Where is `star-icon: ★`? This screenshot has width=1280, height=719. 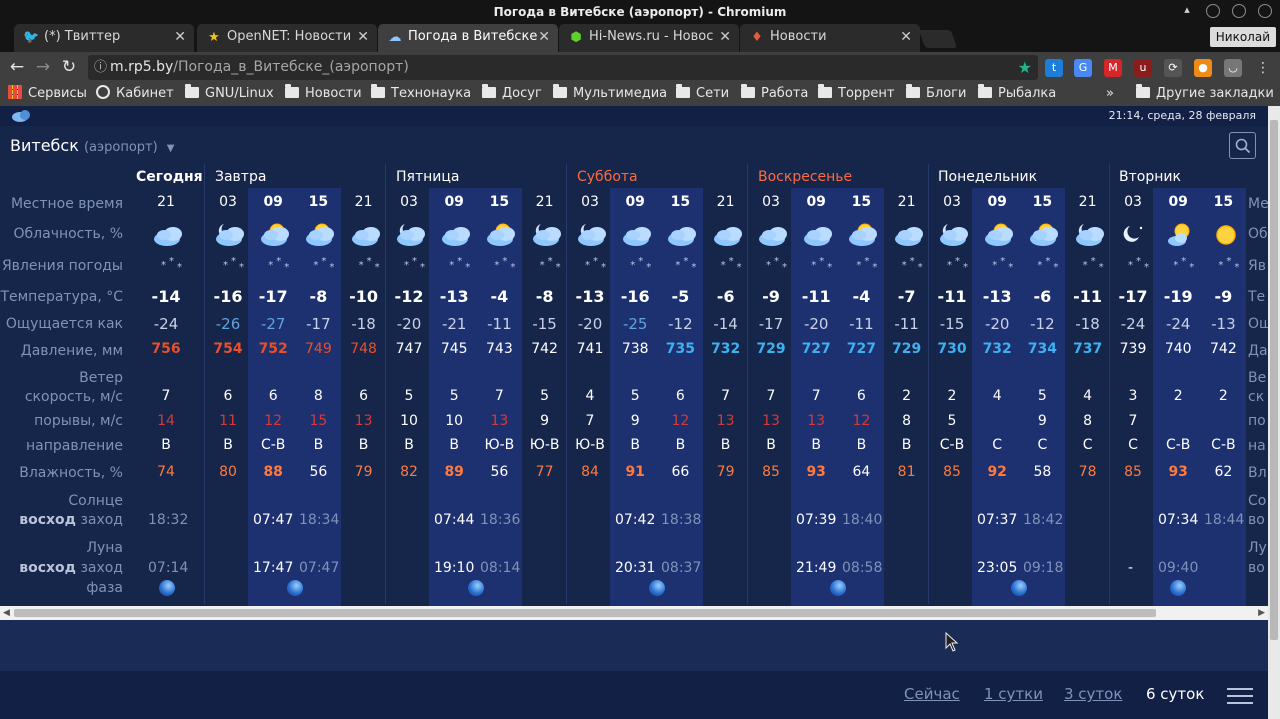
star-icon: ★ is located at coordinates (214, 37).